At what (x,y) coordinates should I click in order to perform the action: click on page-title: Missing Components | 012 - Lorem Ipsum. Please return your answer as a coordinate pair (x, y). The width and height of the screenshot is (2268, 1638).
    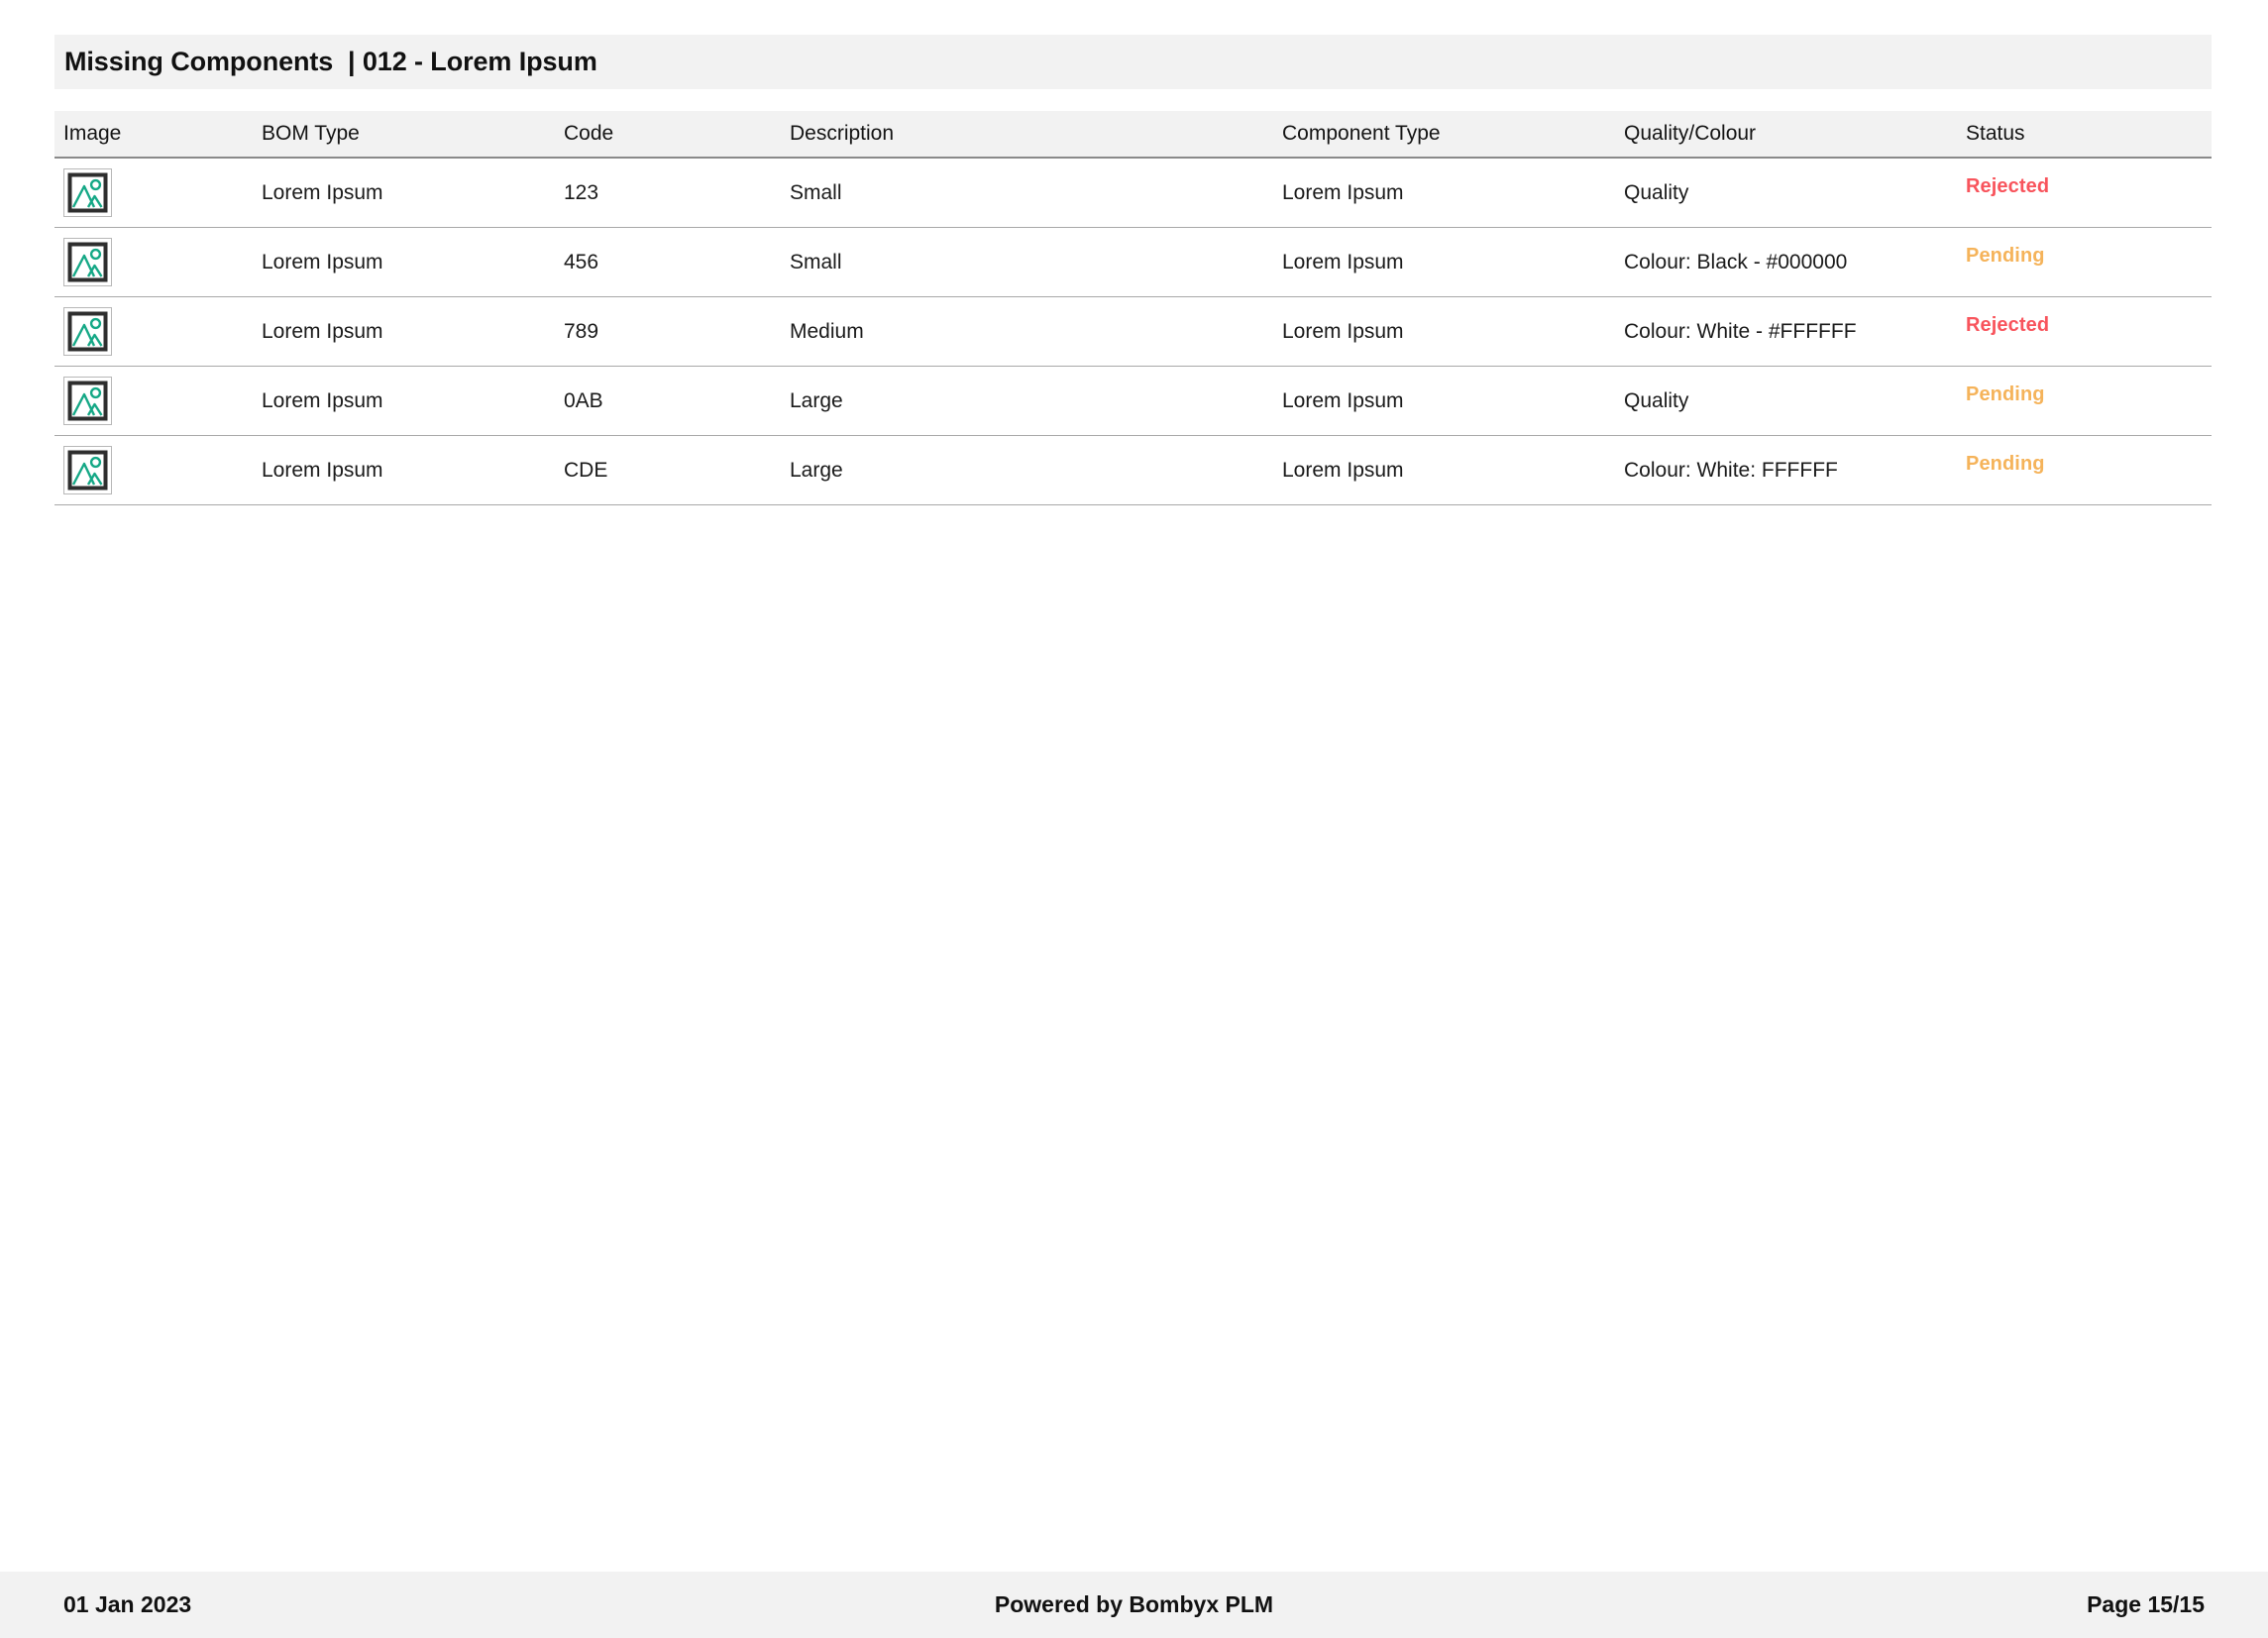
    Looking at the image, I should click on (331, 61).